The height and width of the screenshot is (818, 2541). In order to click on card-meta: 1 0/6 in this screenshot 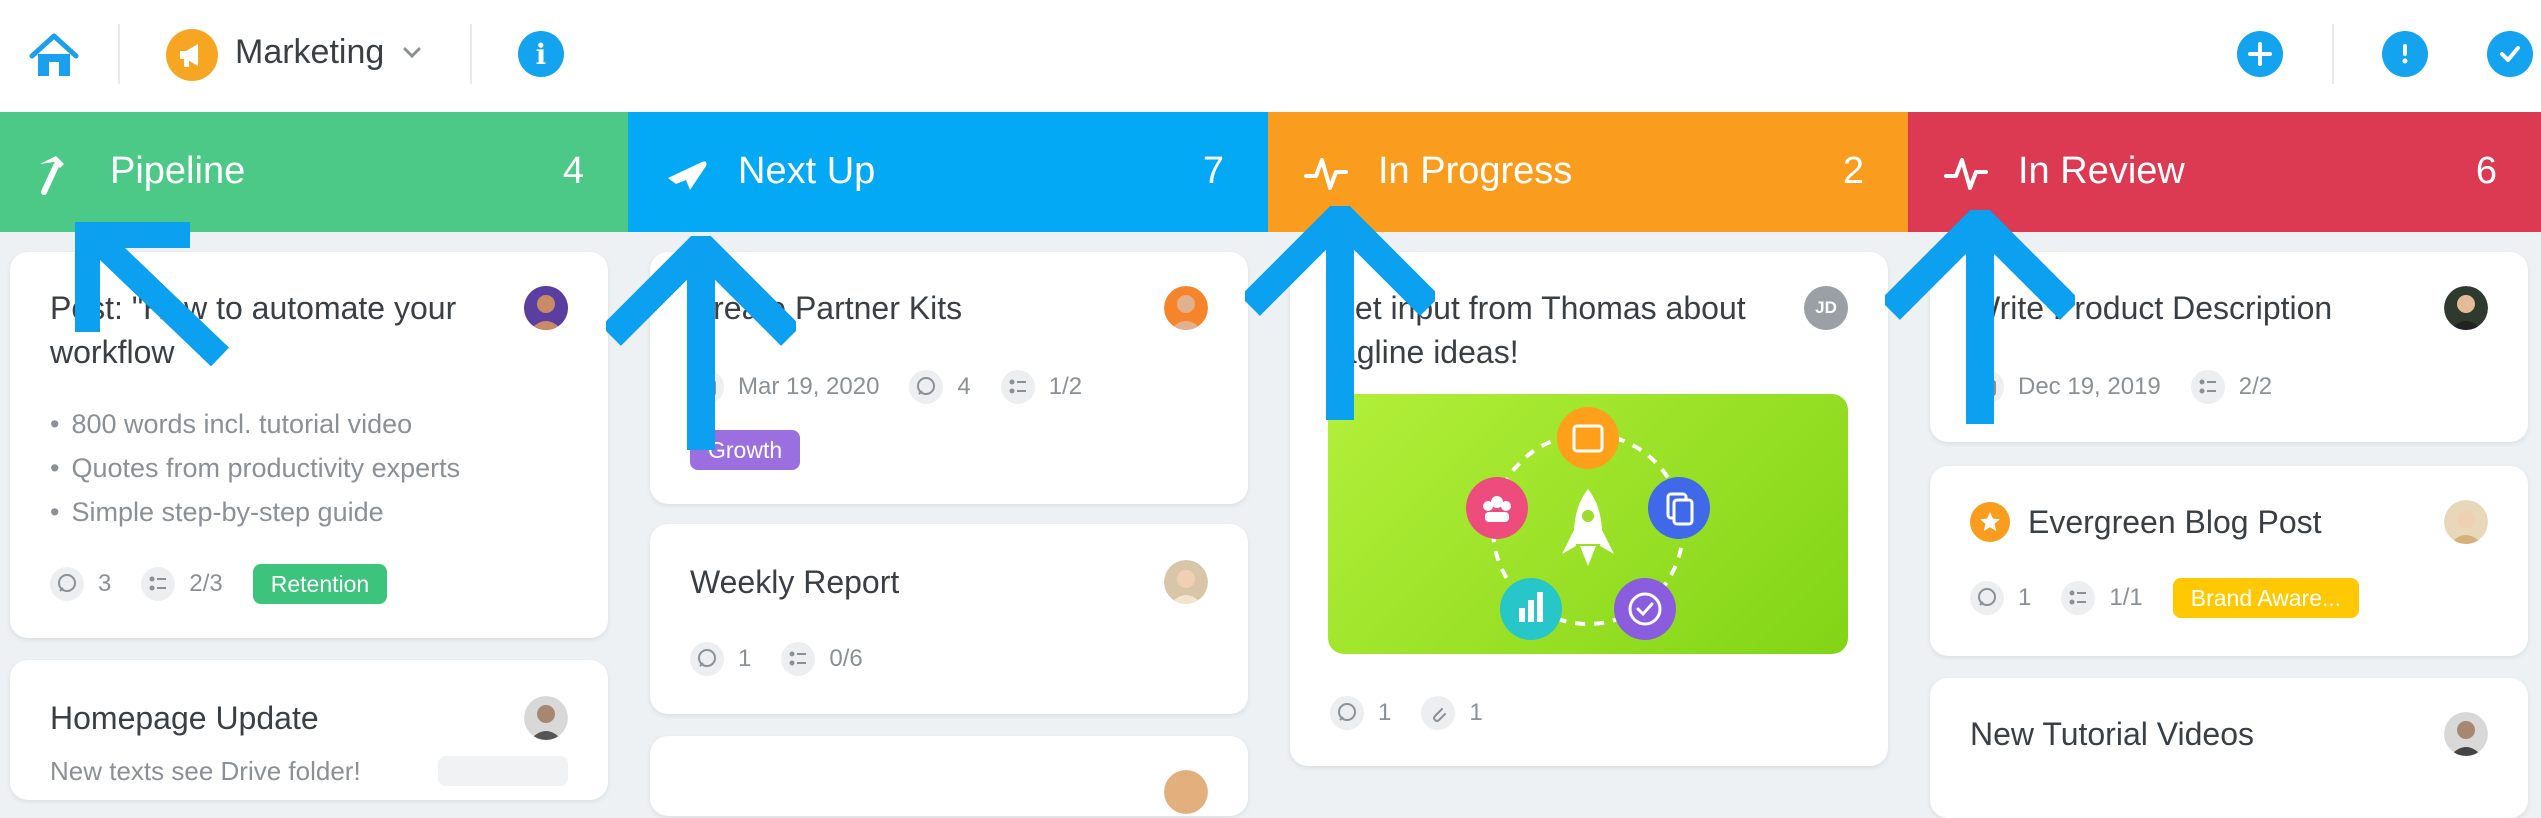, I will do `click(791, 659)`.